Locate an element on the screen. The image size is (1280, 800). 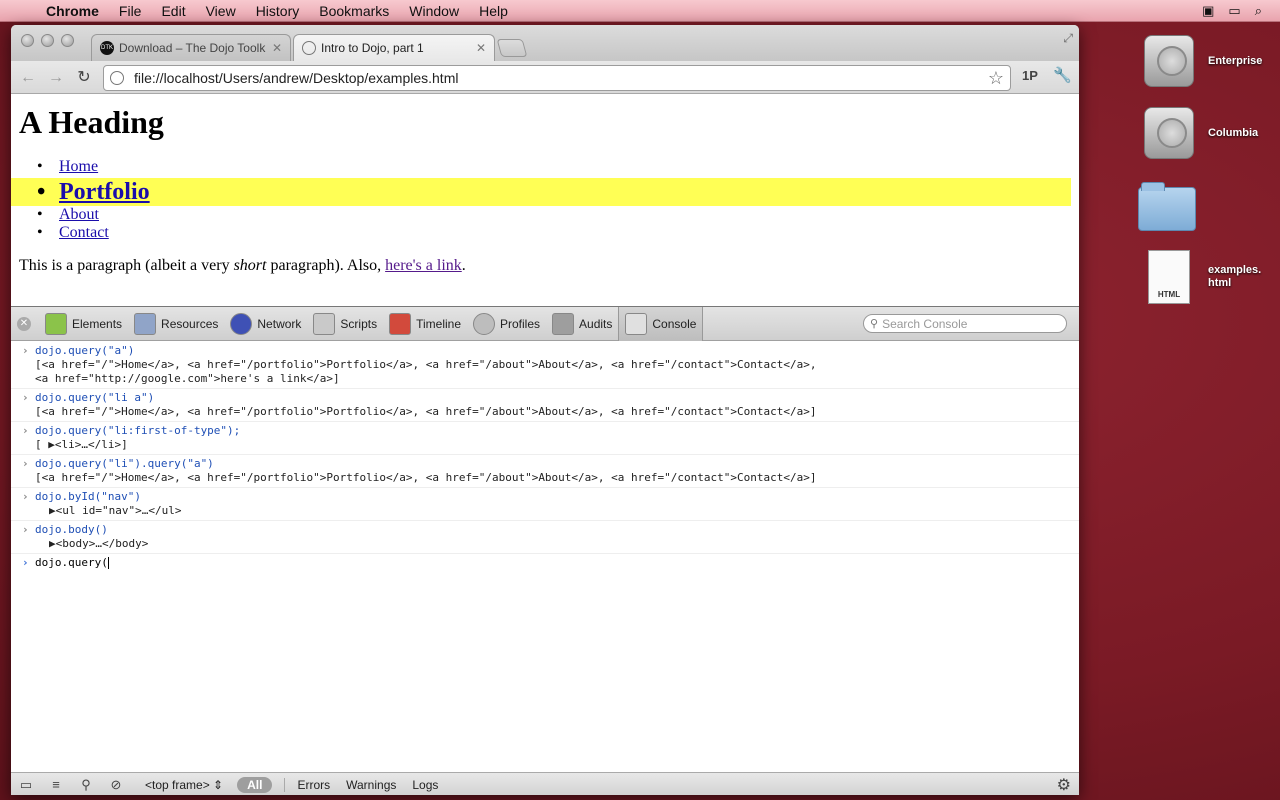
nav-list: Home Portfolio About Contact is located at coordinates (545, 200).